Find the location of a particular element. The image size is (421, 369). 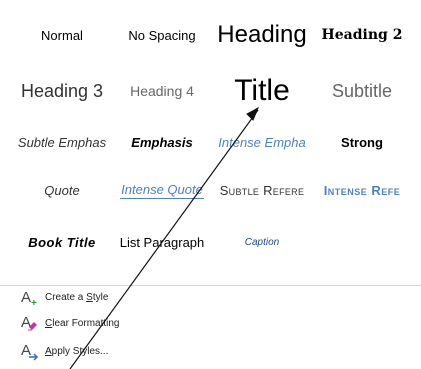

style-heading-2: Heading 2 is located at coordinates (362, 35).